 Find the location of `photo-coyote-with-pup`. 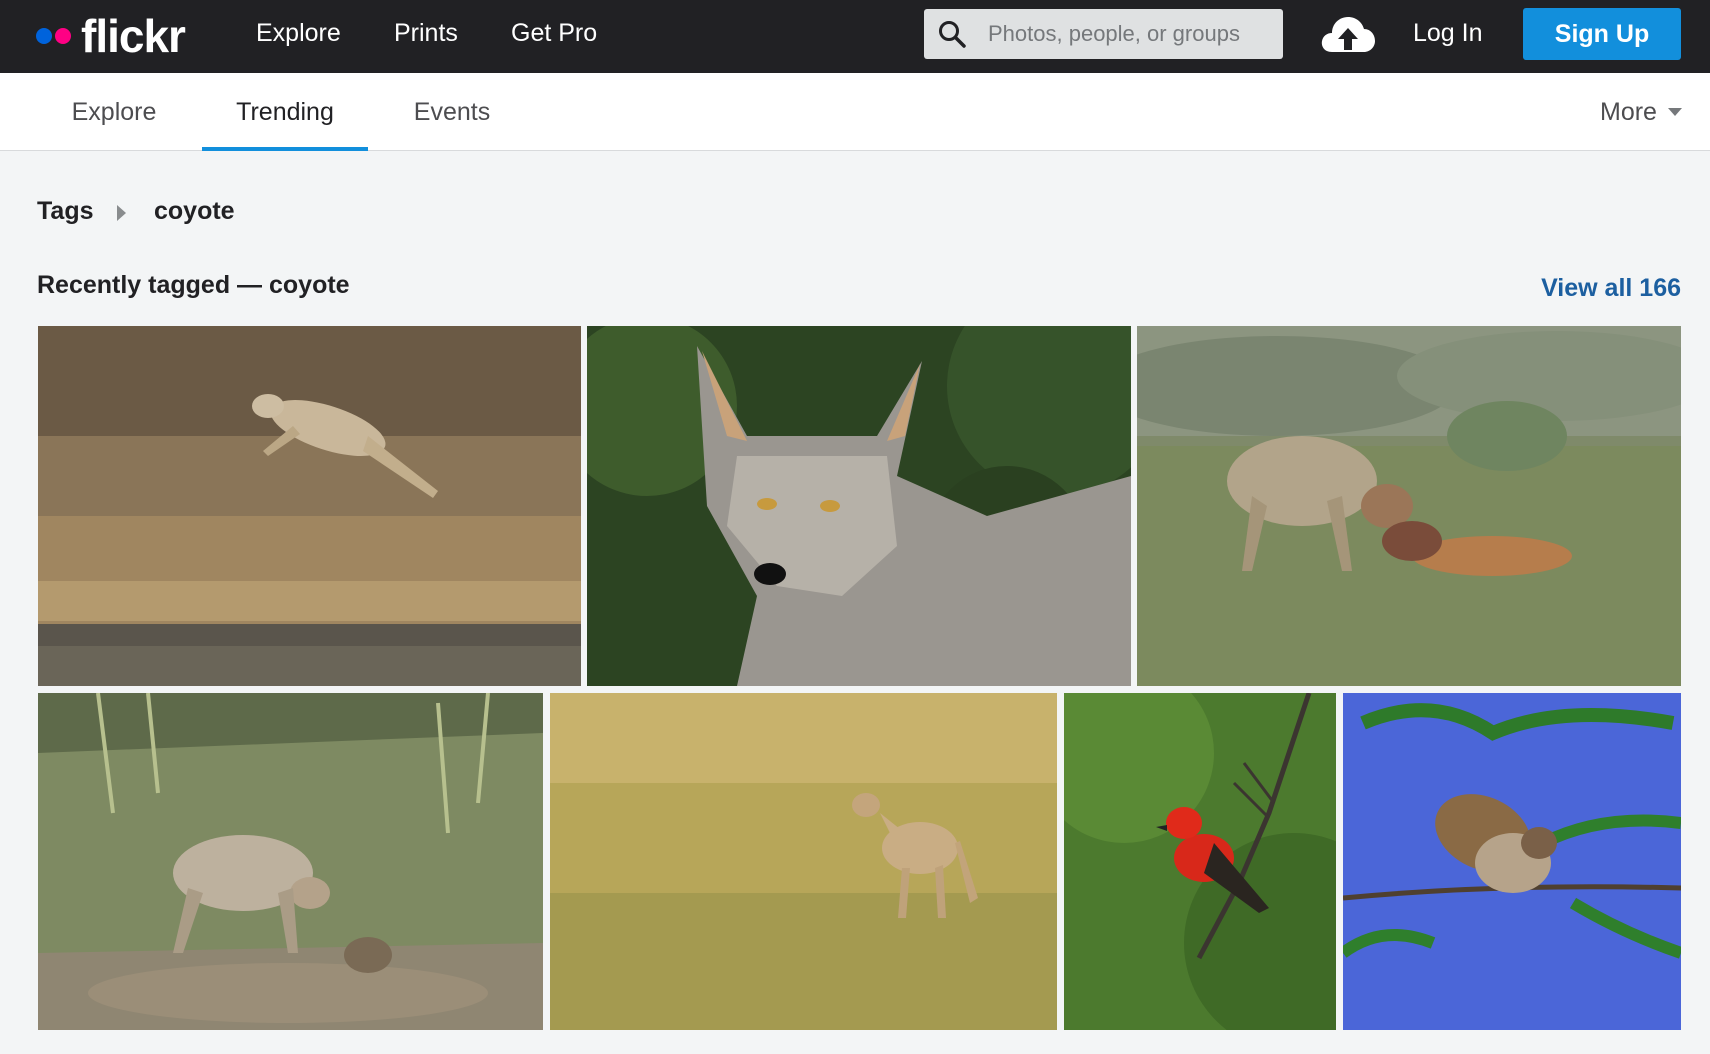

photo-coyote-with-pup is located at coordinates (290, 861).